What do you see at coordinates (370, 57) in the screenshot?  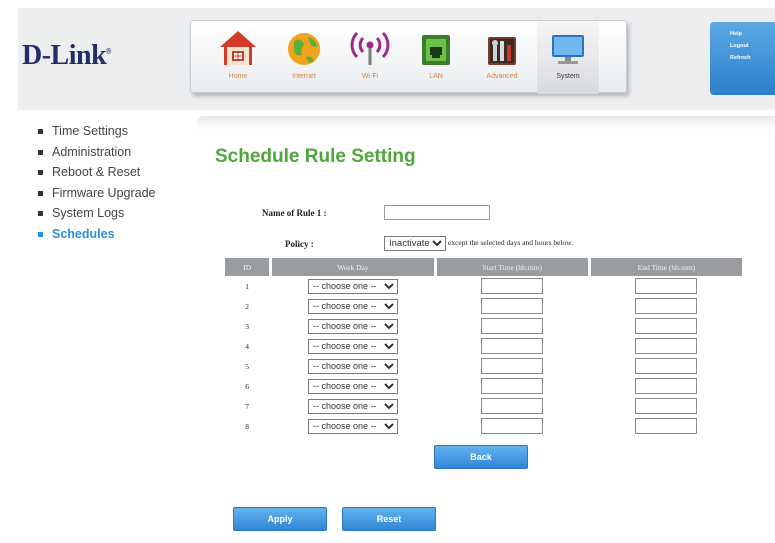 I see `nav-wifi: Wi-Fi` at bounding box center [370, 57].